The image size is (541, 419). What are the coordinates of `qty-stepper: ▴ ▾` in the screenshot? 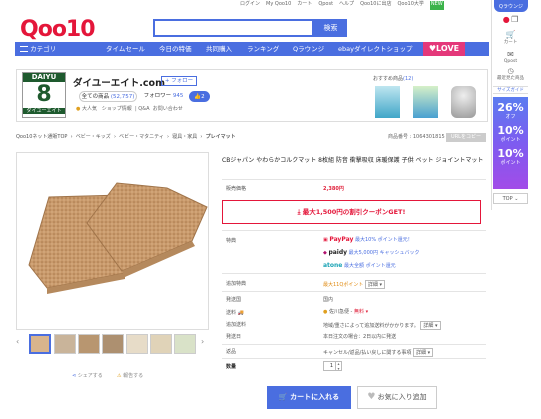 It's located at (339, 366).